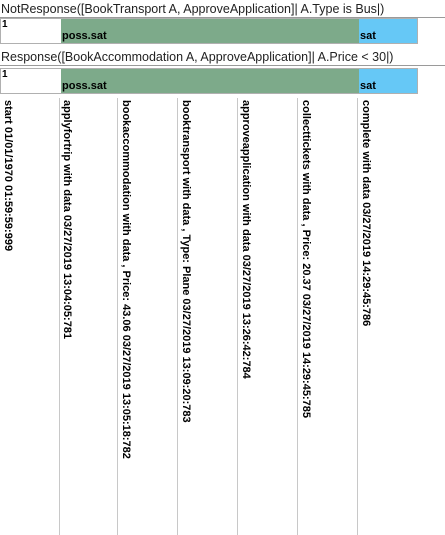 The image size is (445, 535). I want to click on event-label-start: start 01/01/1970 01:59:59:999, so click(7, 175).